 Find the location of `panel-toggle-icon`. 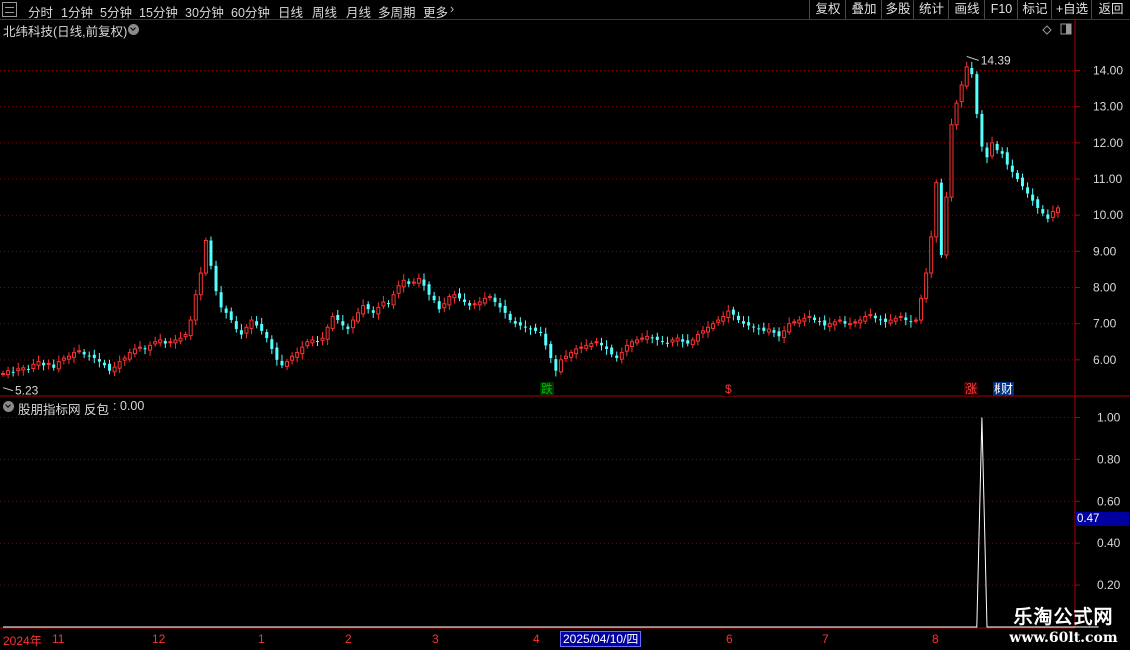

panel-toggle-icon is located at coordinates (1066, 29).